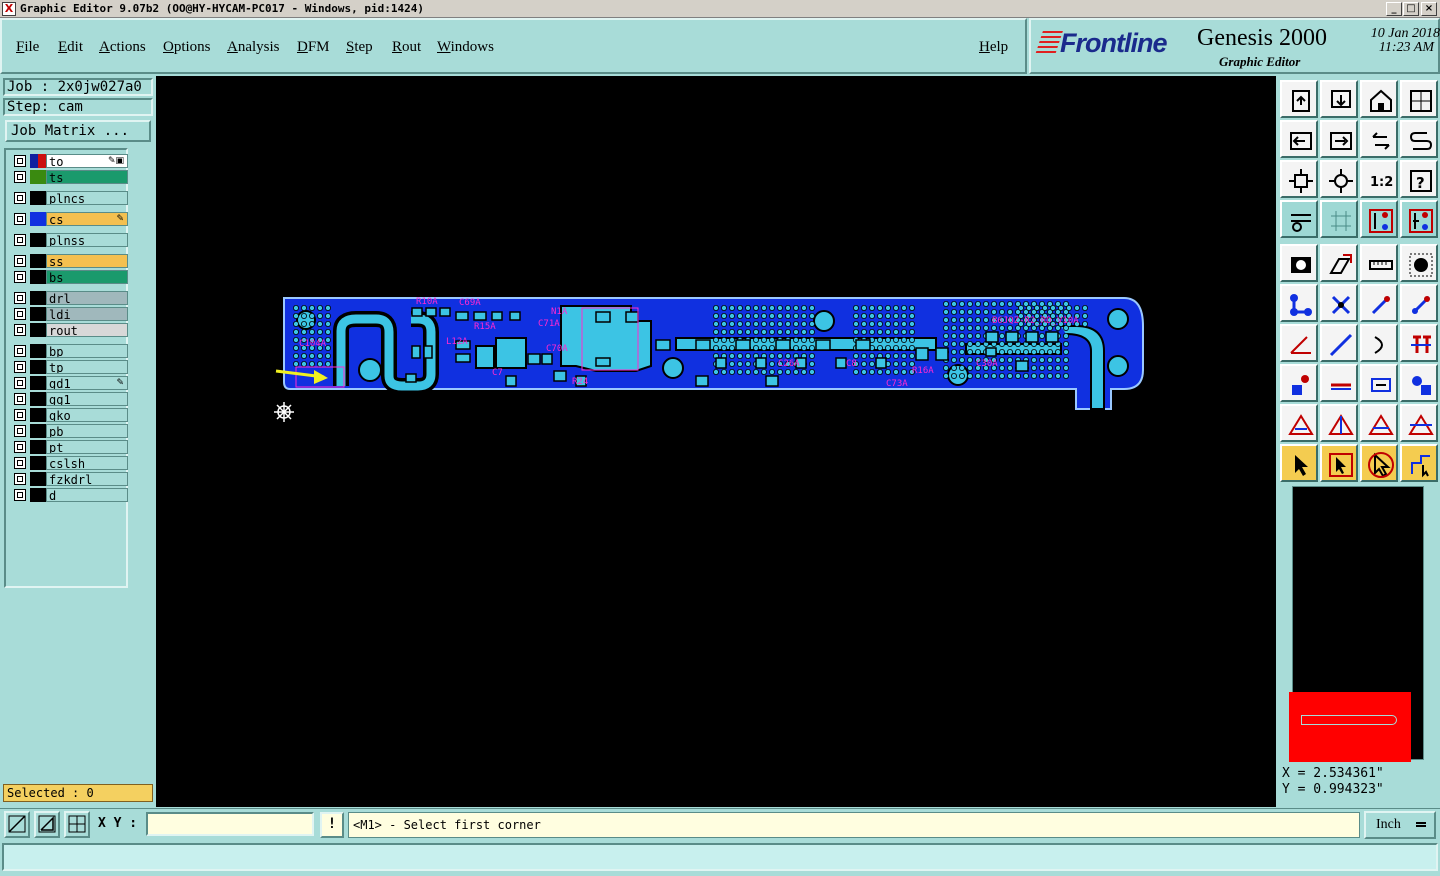 The width and height of the screenshot is (1440, 876). Describe the element at coordinates (77, 824) in the screenshot. I see `snap-grid-button` at that location.